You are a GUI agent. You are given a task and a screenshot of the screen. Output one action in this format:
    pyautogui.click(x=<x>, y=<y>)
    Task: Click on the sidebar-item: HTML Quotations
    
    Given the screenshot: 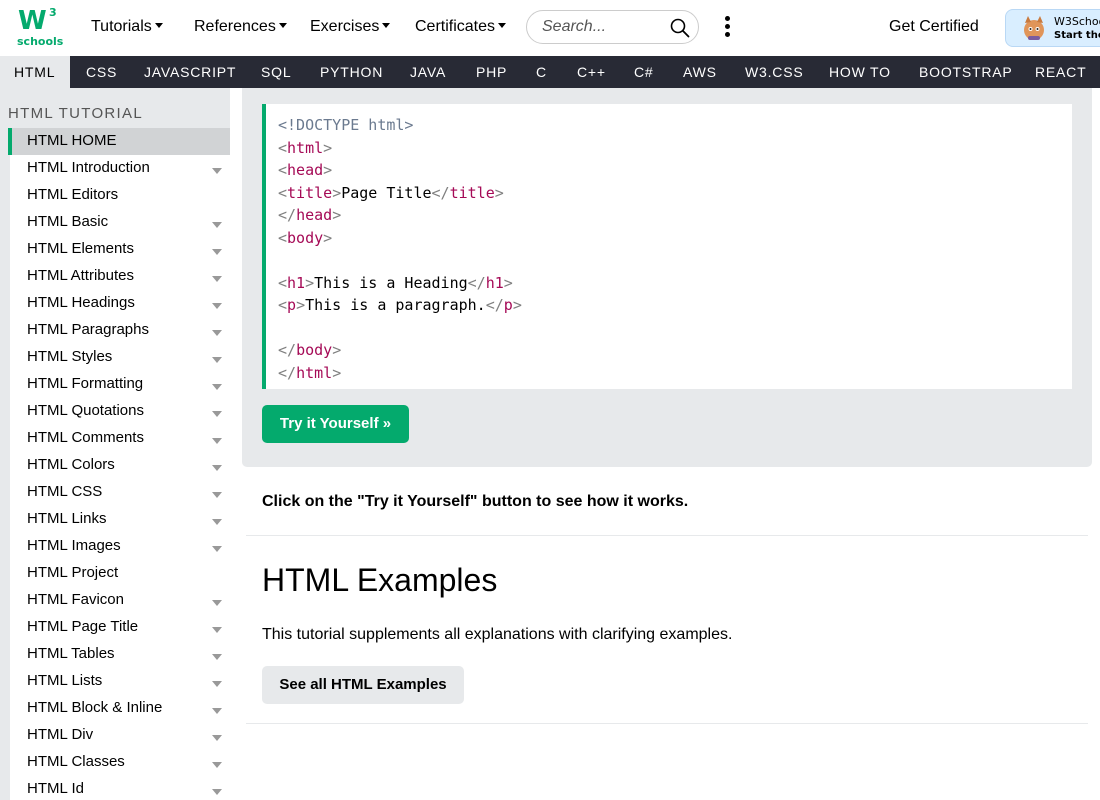 What is the action you would take?
    pyautogui.click(x=119, y=411)
    